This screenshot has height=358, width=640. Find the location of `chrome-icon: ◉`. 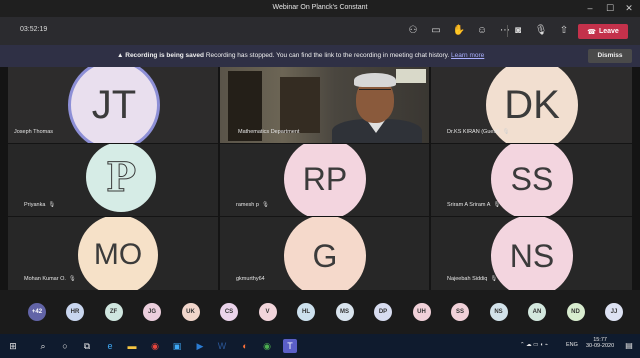

chrome-icon: ◉ is located at coordinates (155, 346).